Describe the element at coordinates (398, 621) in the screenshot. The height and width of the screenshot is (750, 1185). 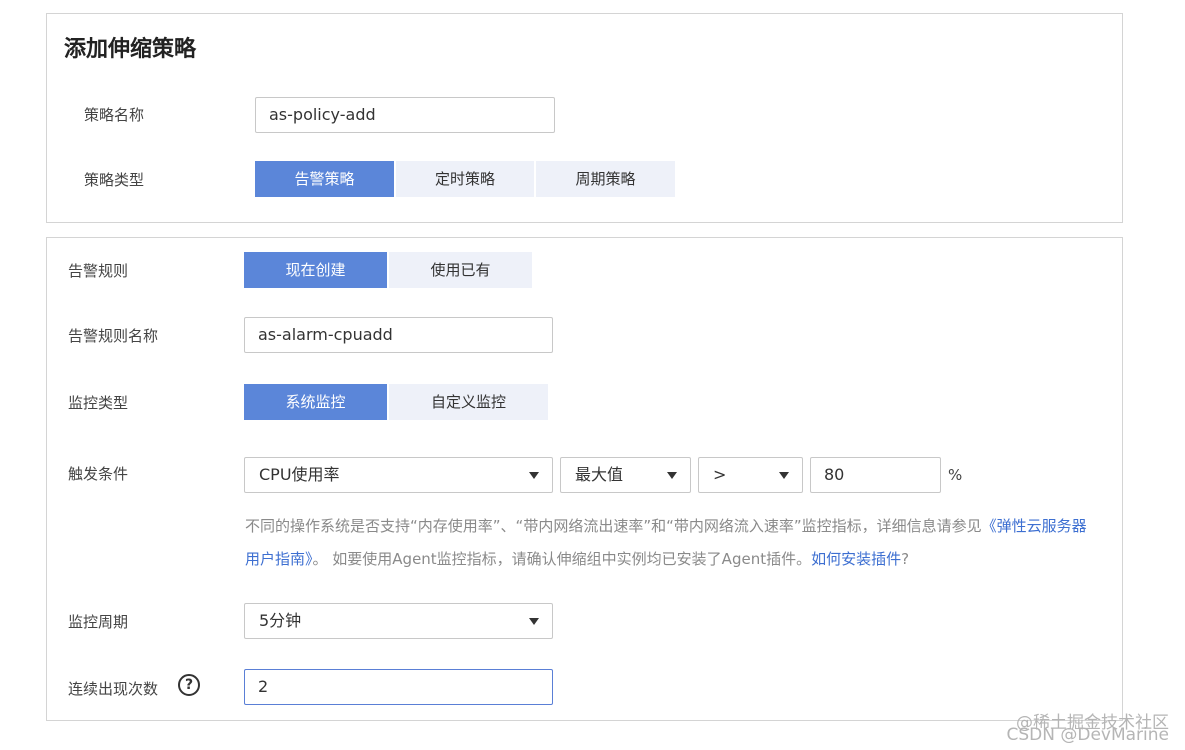
I see `monitor-period-select: 5分钟` at that location.